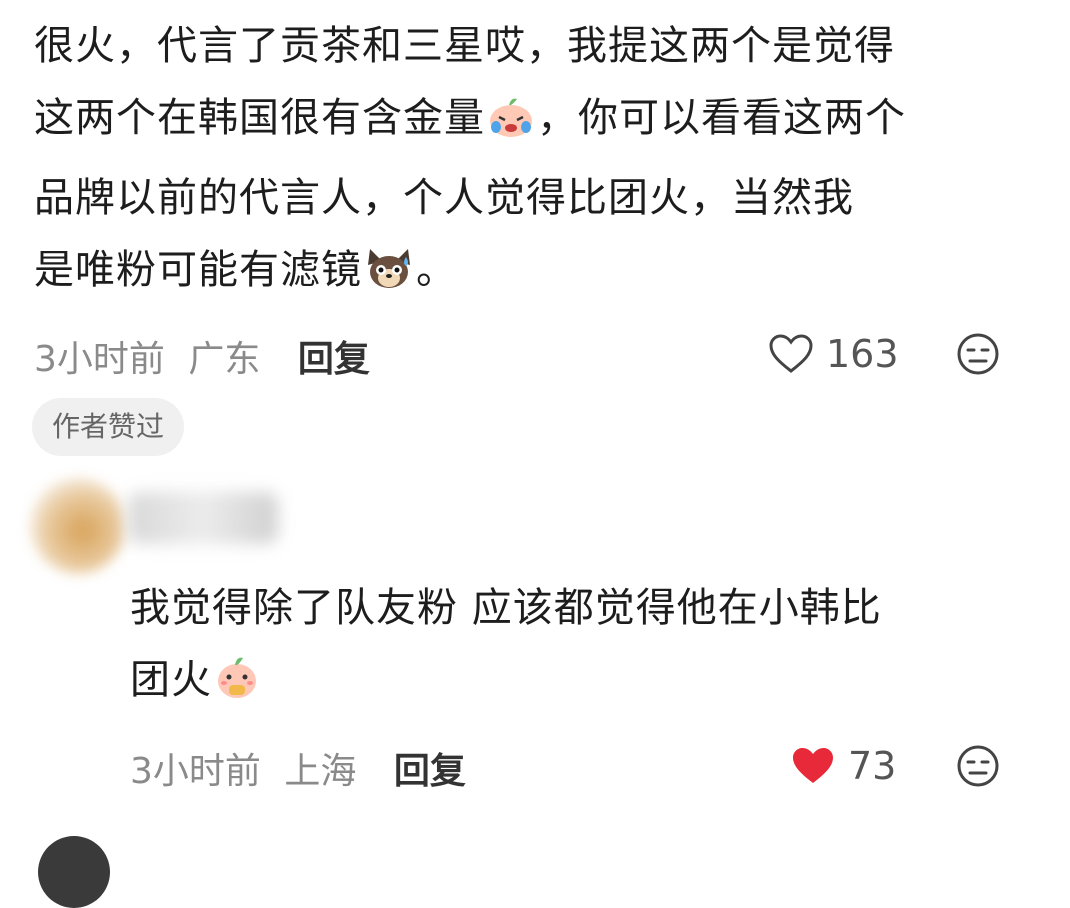  I want to click on like-count: 73, so click(872, 766).